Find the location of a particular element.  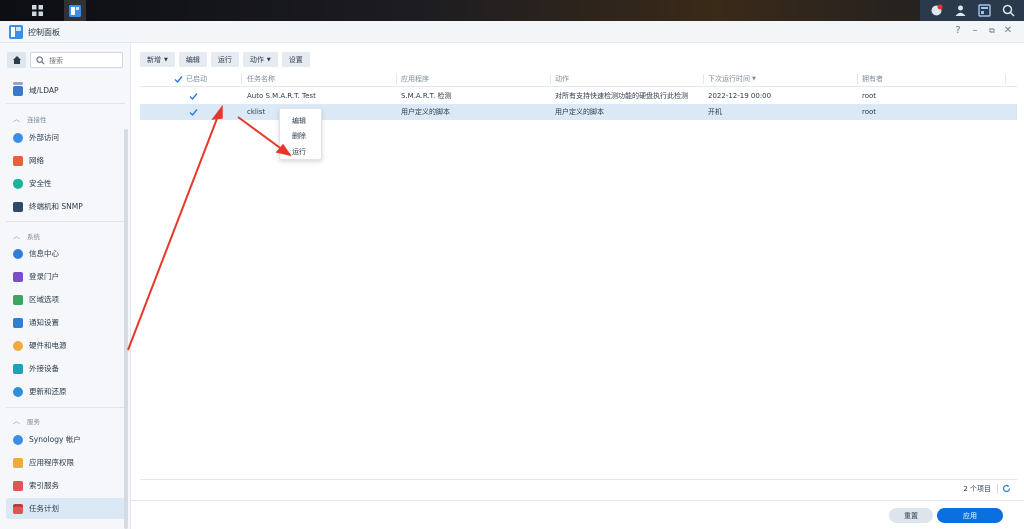

sidebar-item-login-portal: 登录门户 is located at coordinates (65, 276).